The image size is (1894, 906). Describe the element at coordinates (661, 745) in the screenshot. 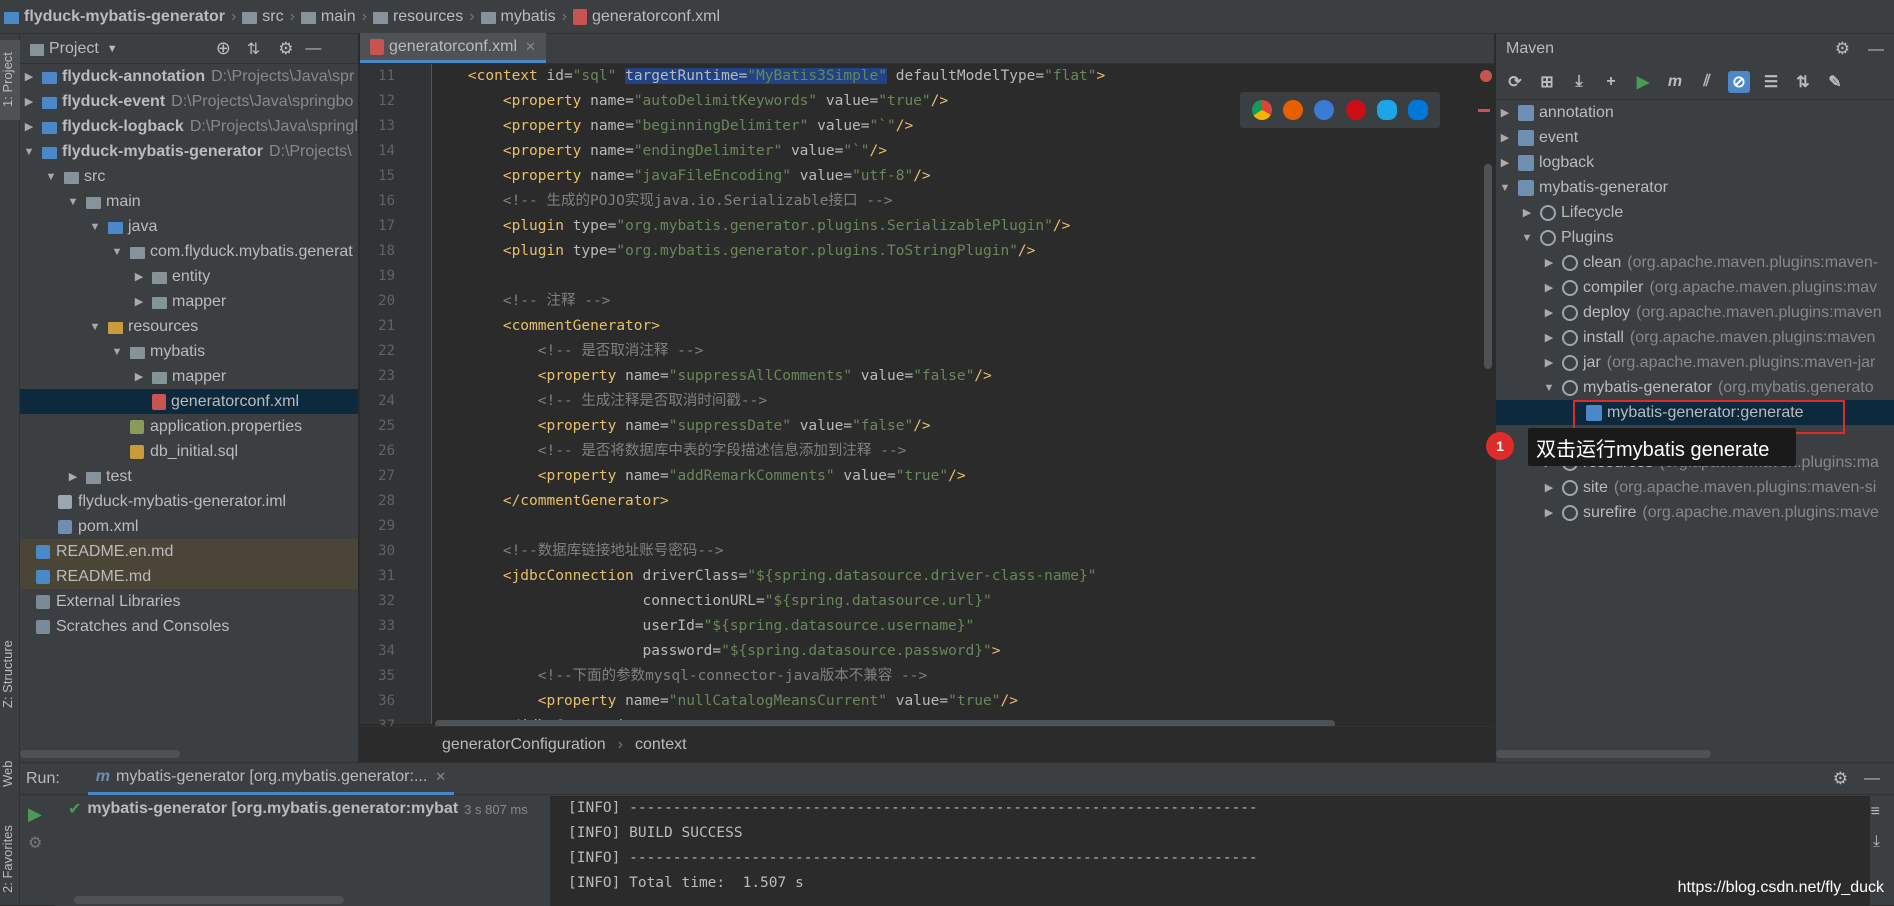

I see `breadcrumb-context: context` at that location.